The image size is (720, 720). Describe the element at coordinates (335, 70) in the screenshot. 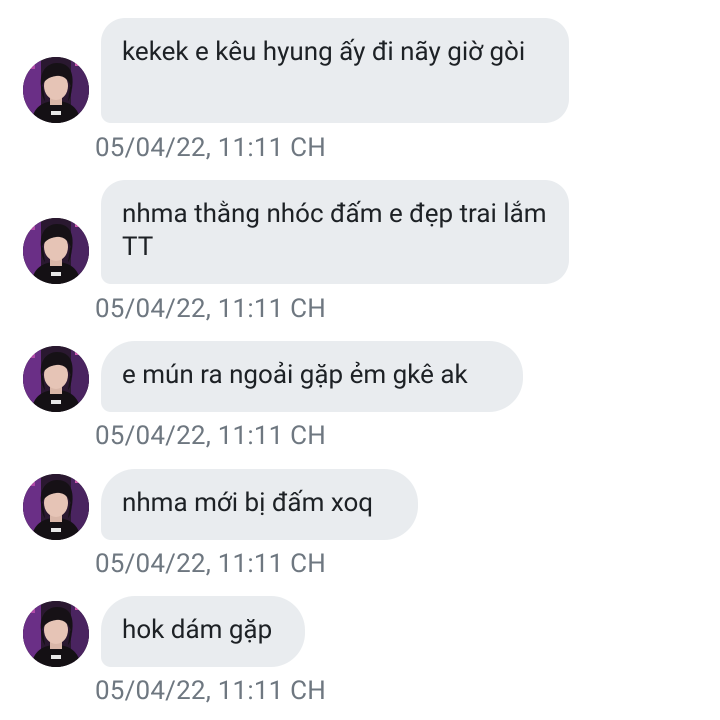

I see `message-bubble: kekek e kêu hyung ấy đi nãy giờ gòi` at that location.